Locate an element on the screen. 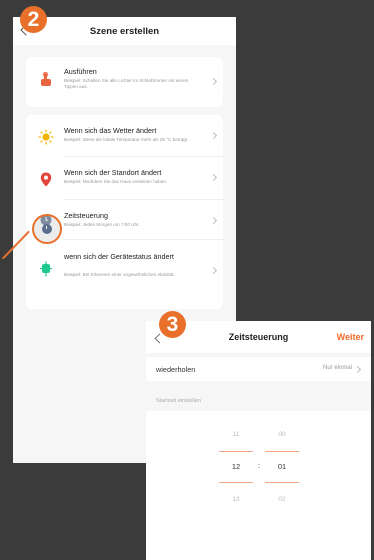  repeat-label: wiederholen is located at coordinates (176, 369).